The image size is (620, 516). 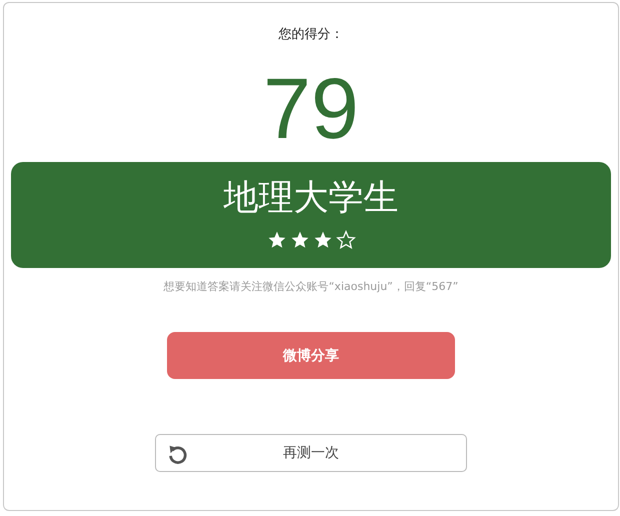 What do you see at coordinates (346, 240) in the screenshot?
I see `empty-star-icon` at bounding box center [346, 240].